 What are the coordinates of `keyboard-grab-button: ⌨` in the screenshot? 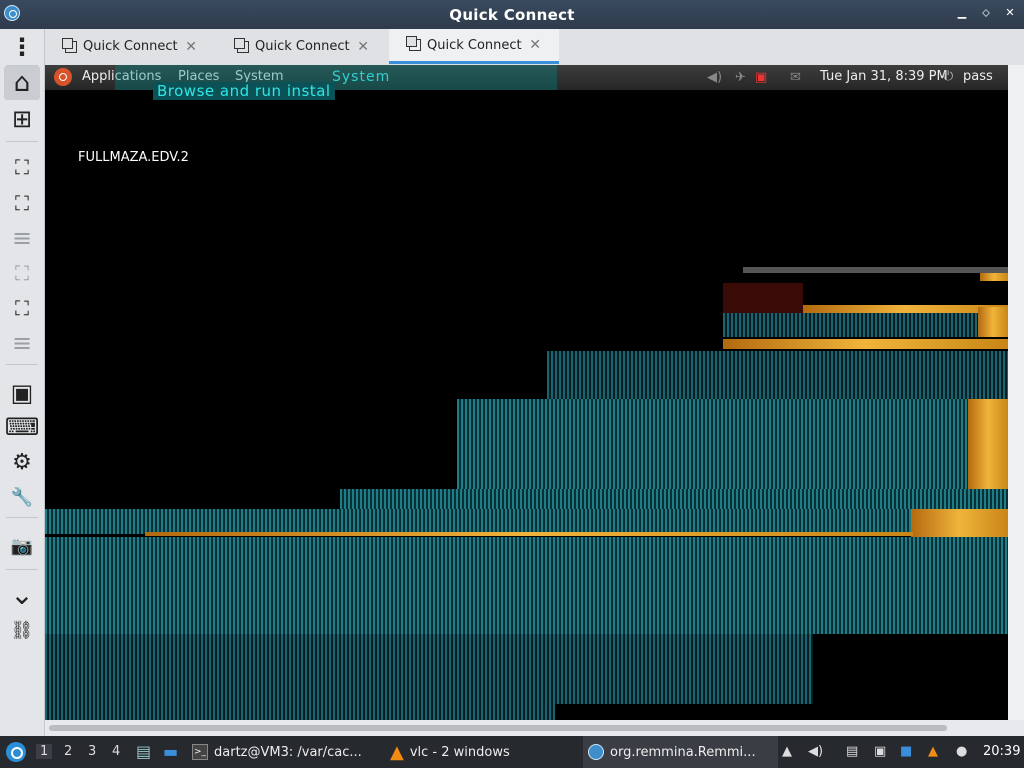 It's located at (22, 427).